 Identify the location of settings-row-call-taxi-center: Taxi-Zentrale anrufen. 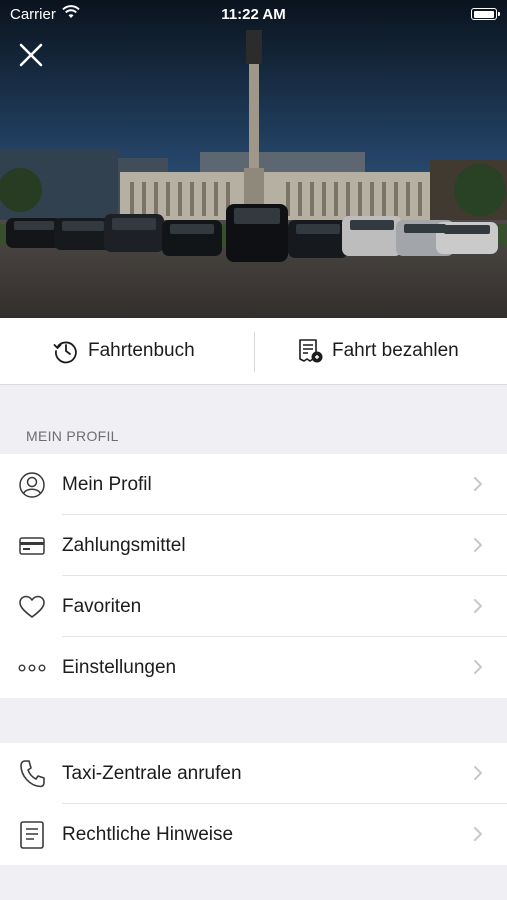
(253, 773).